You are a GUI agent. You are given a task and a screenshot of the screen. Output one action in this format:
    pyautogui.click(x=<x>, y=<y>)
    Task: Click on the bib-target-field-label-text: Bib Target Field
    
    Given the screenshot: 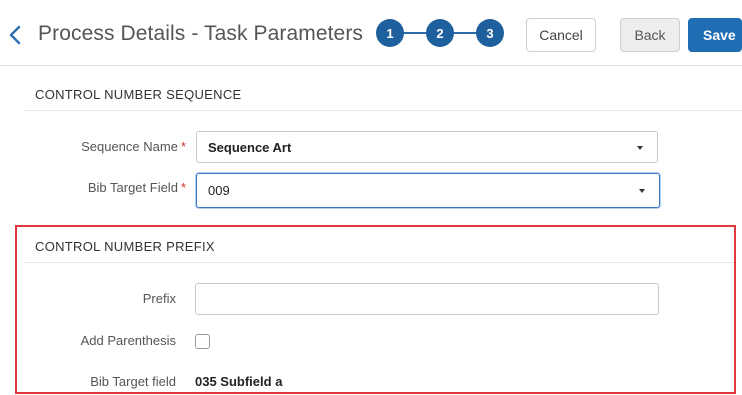 What is the action you would take?
    pyautogui.click(x=132, y=187)
    